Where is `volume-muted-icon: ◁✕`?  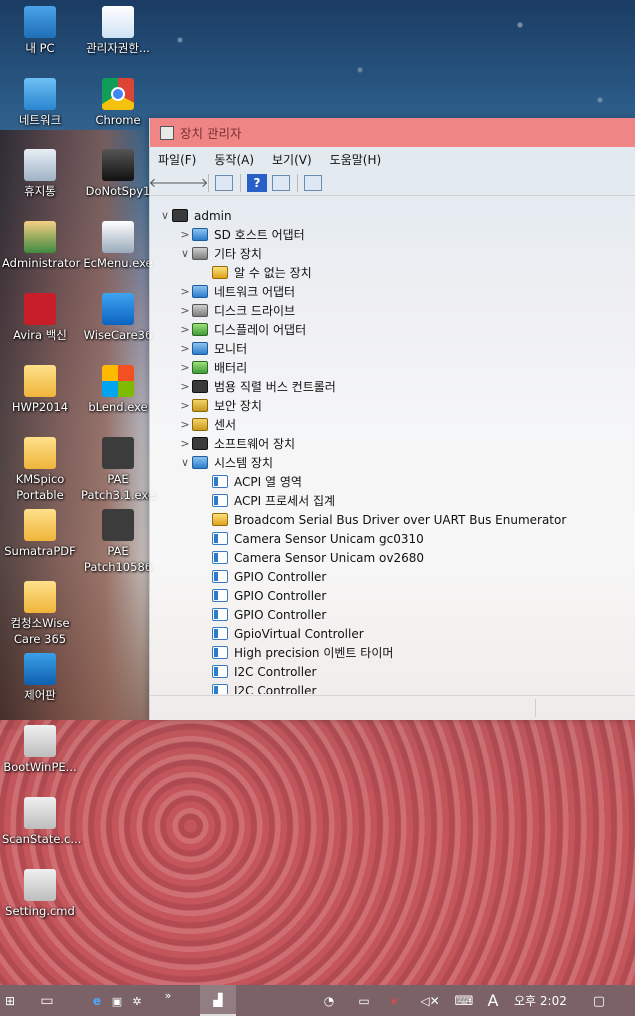 volume-muted-icon: ◁✕ is located at coordinates (430, 1001).